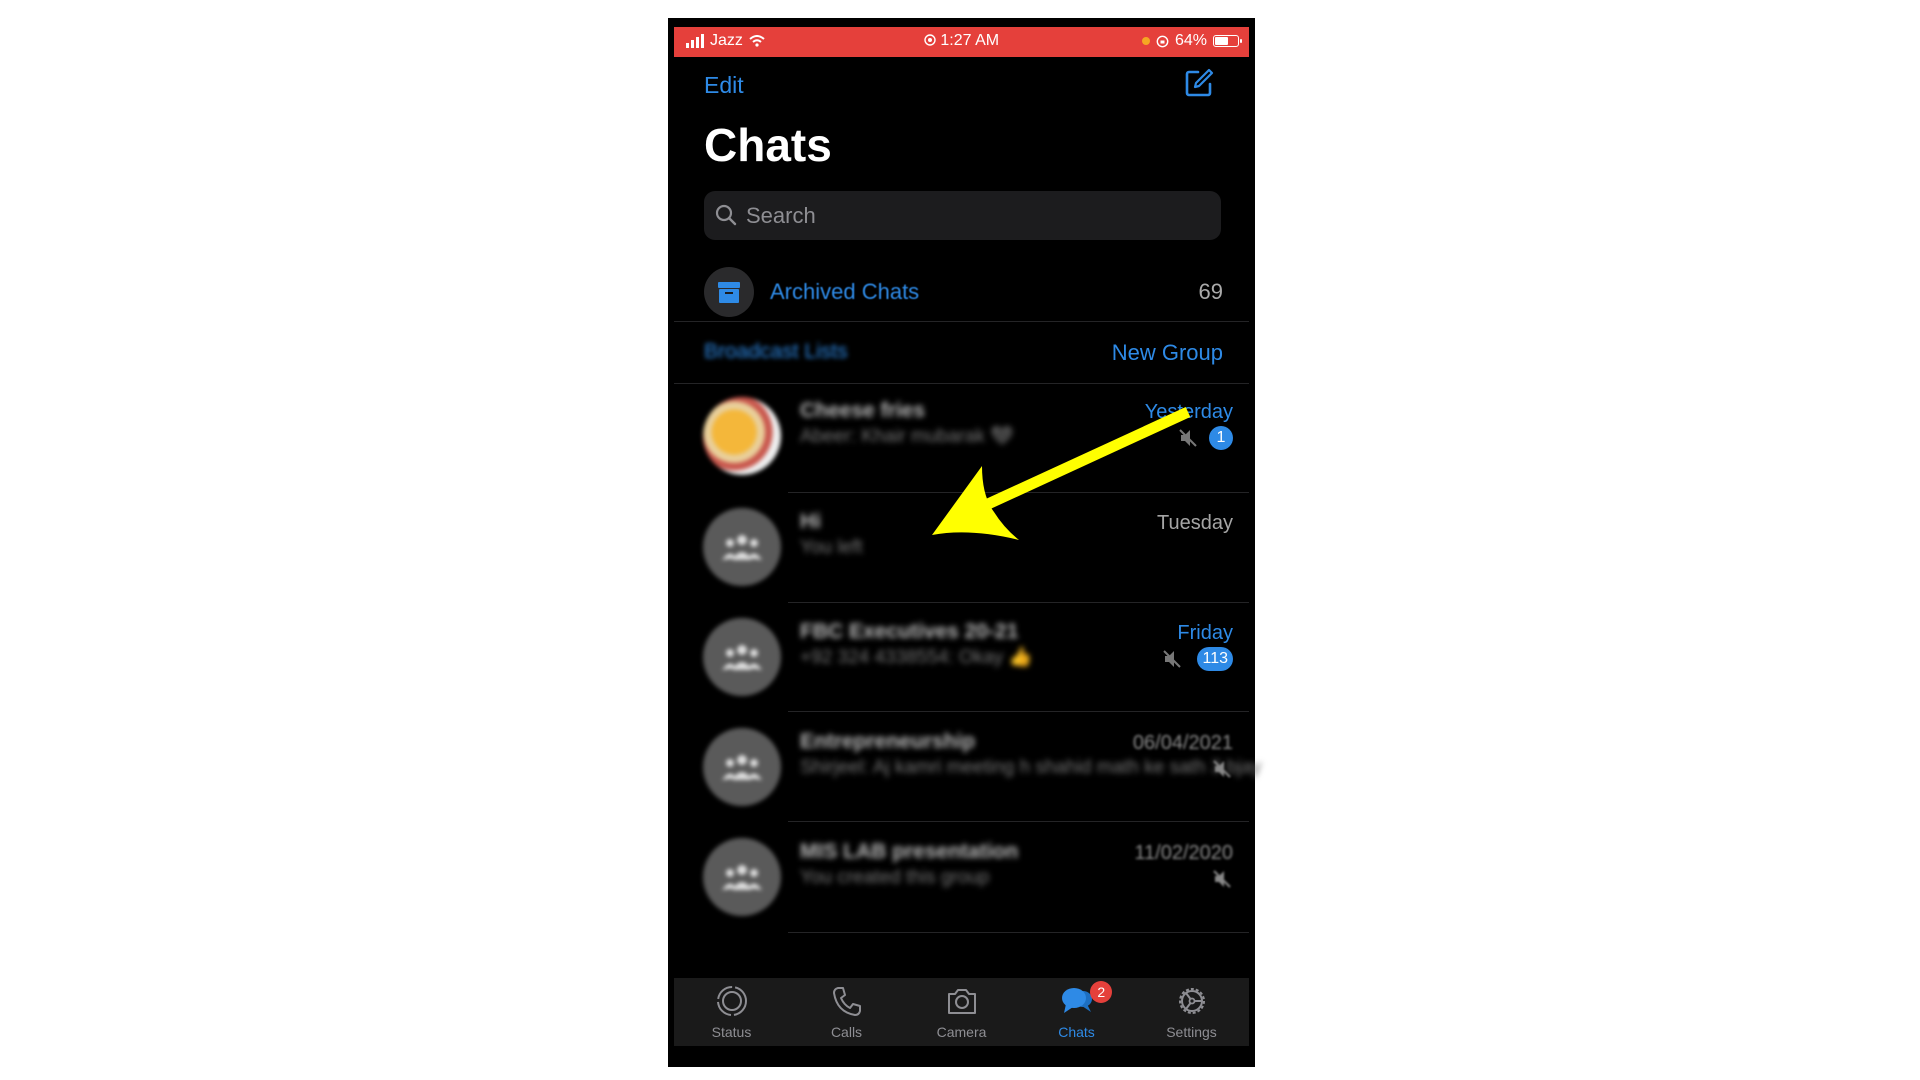  What do you see at coordinates (1191, 1001) in the screenshot?
I see `gear-icon` at bounding box center [1191, 1001].